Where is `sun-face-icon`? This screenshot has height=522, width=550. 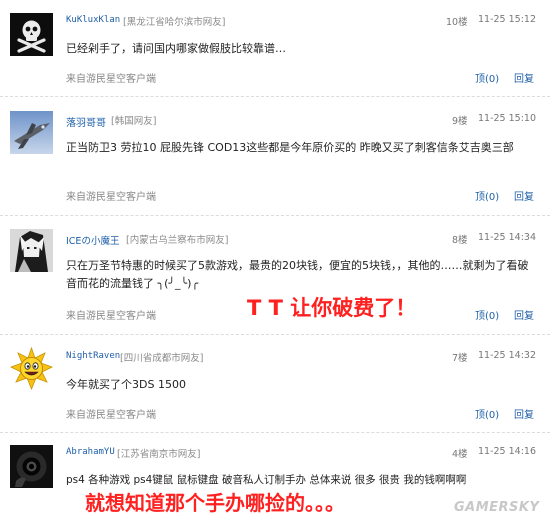
sun-face-icon is located at coordinates (31, 368).